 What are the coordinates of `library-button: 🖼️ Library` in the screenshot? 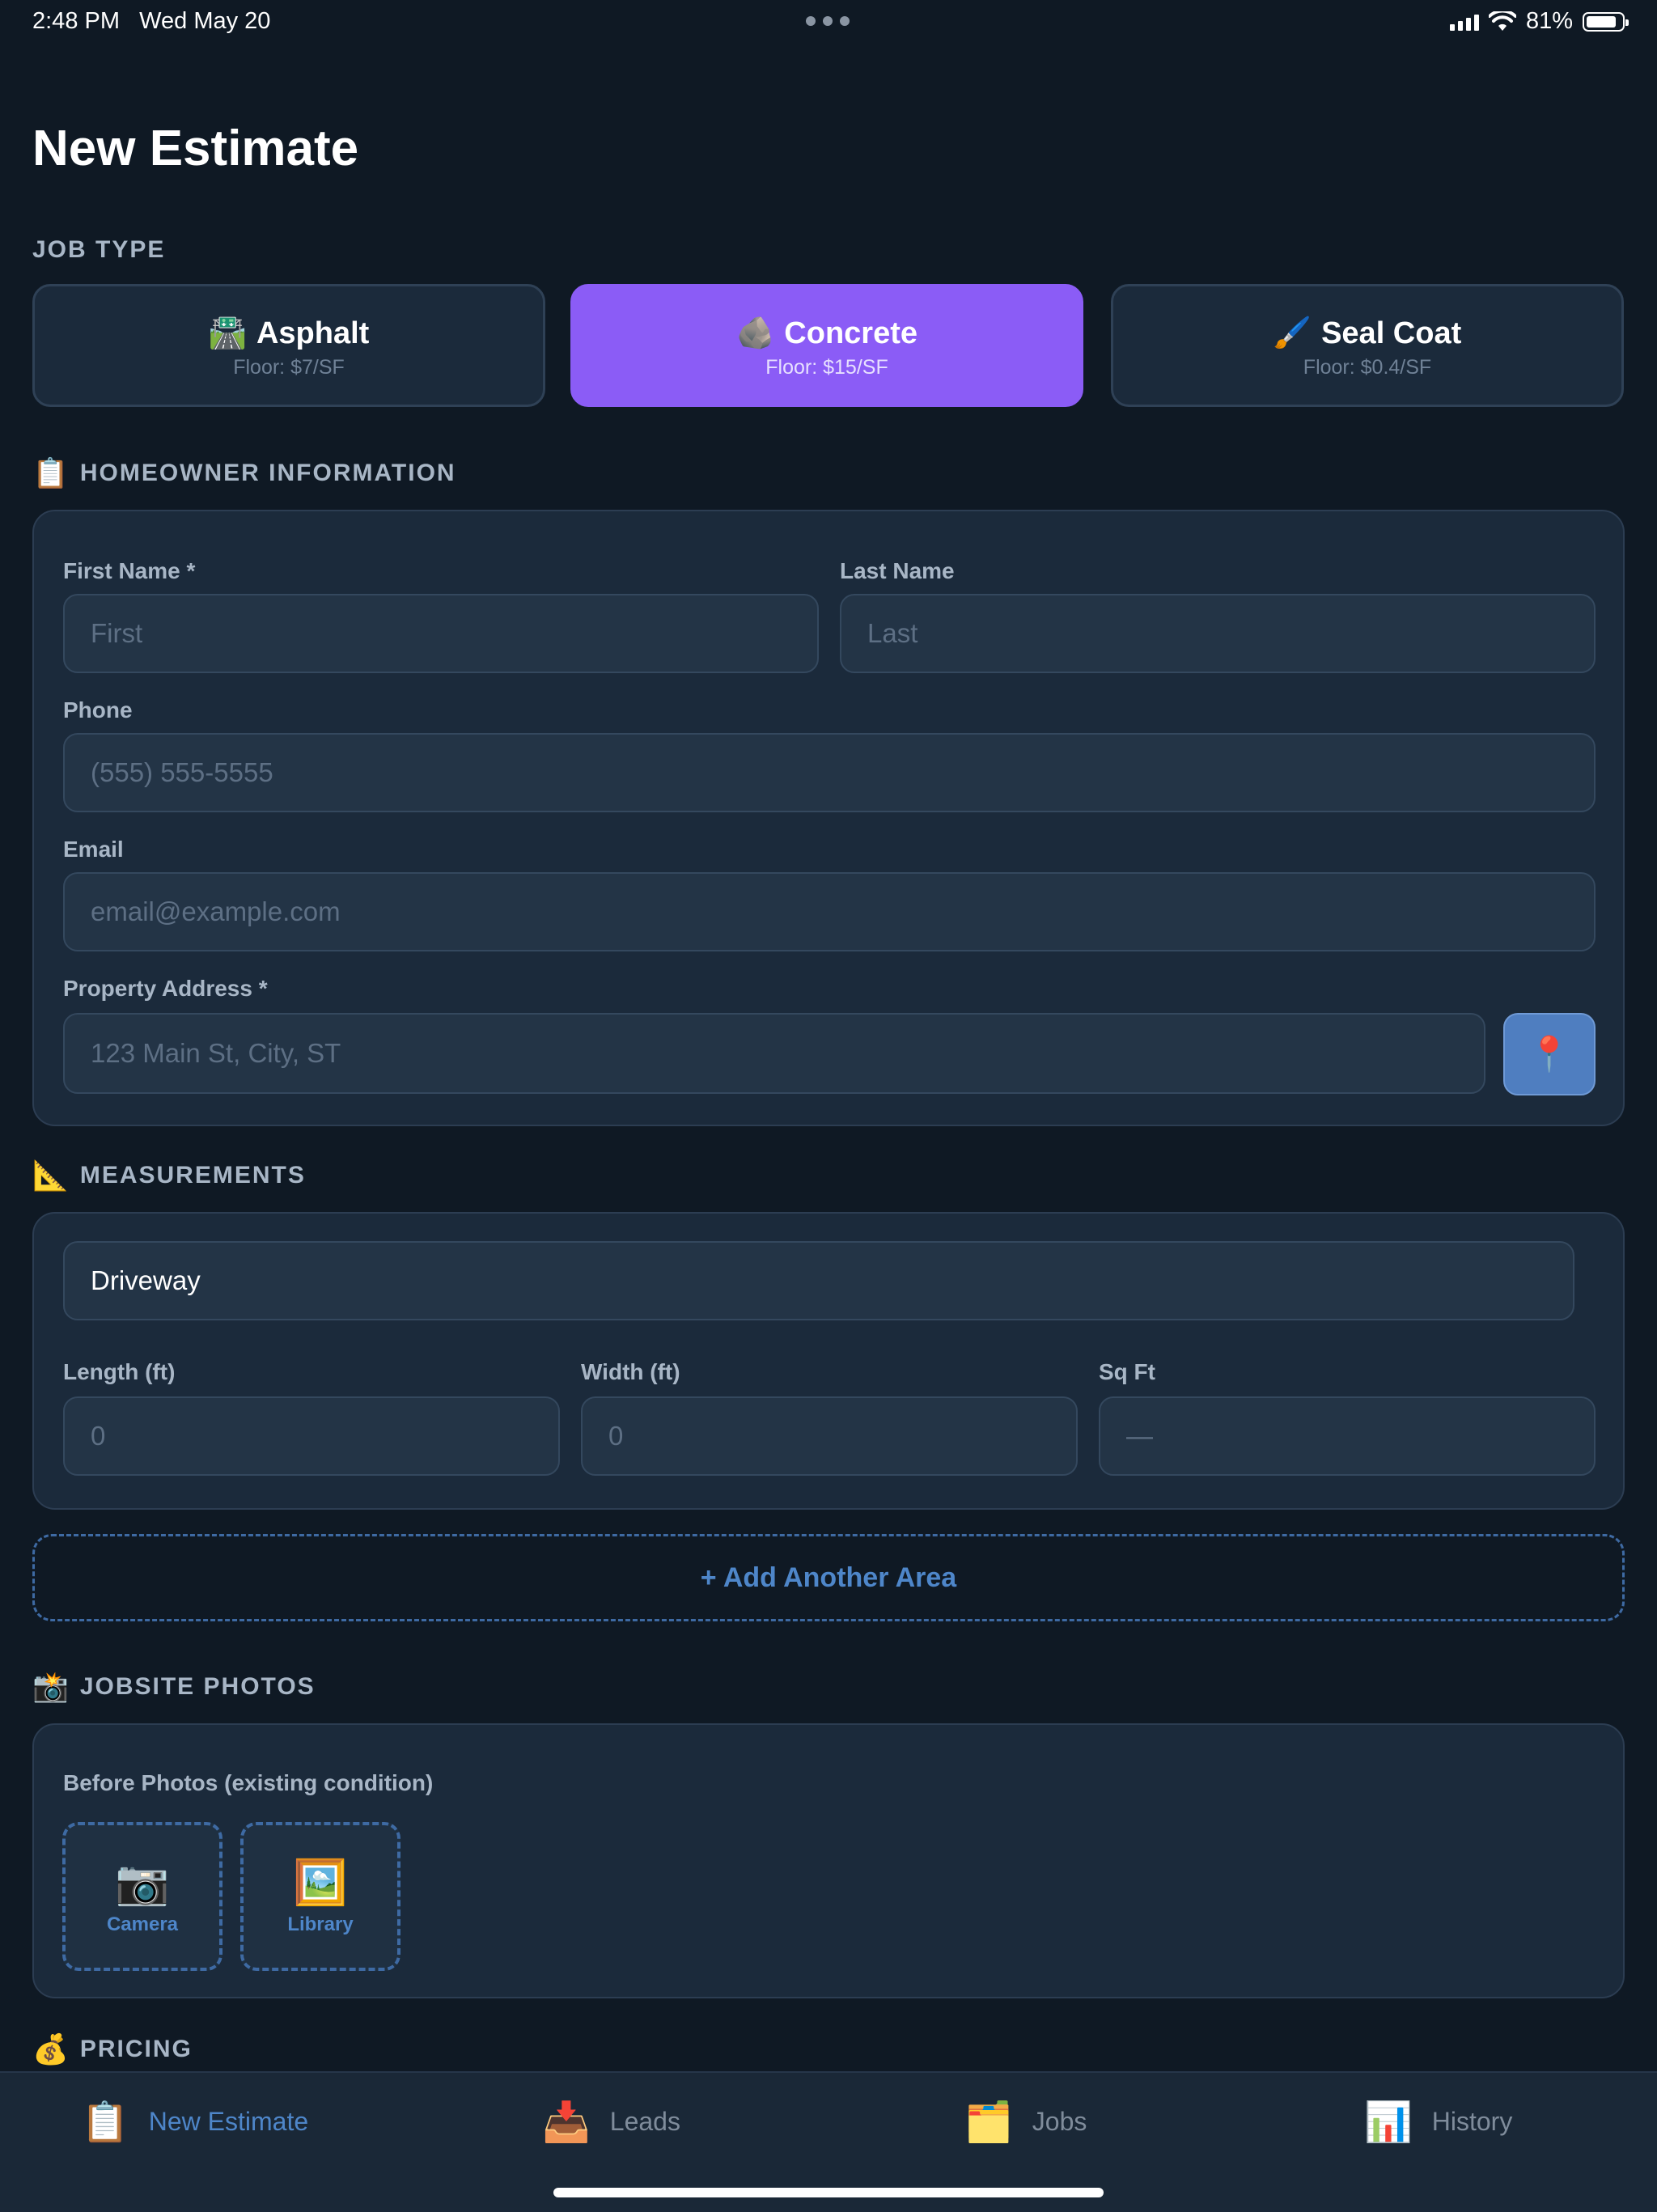 It's located at (320, 1896).